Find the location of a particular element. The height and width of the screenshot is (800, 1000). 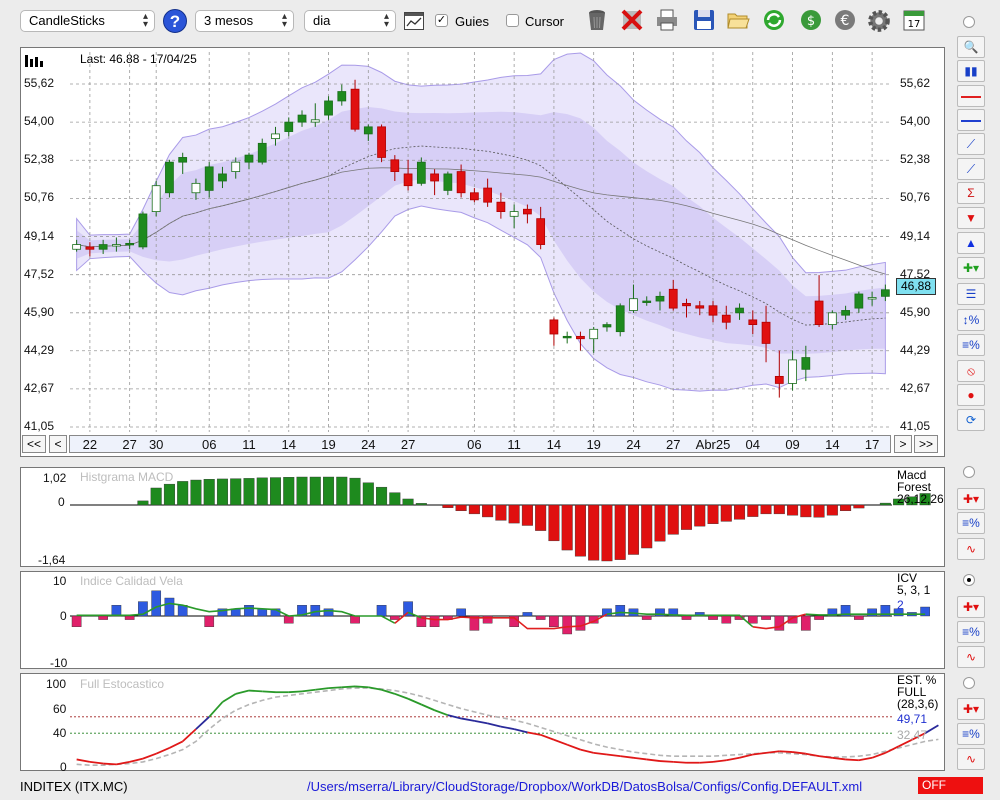

interval-select: dia ▴ ▾ is located at coordinates (350, 21).